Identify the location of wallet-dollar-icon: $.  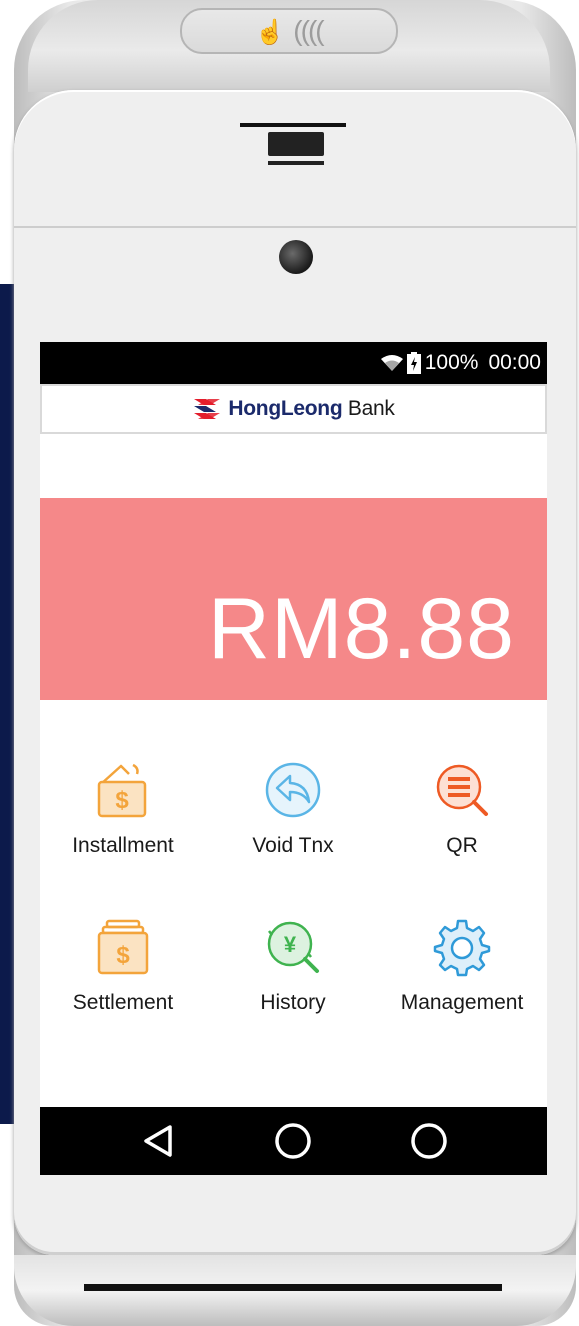
(122, 790).